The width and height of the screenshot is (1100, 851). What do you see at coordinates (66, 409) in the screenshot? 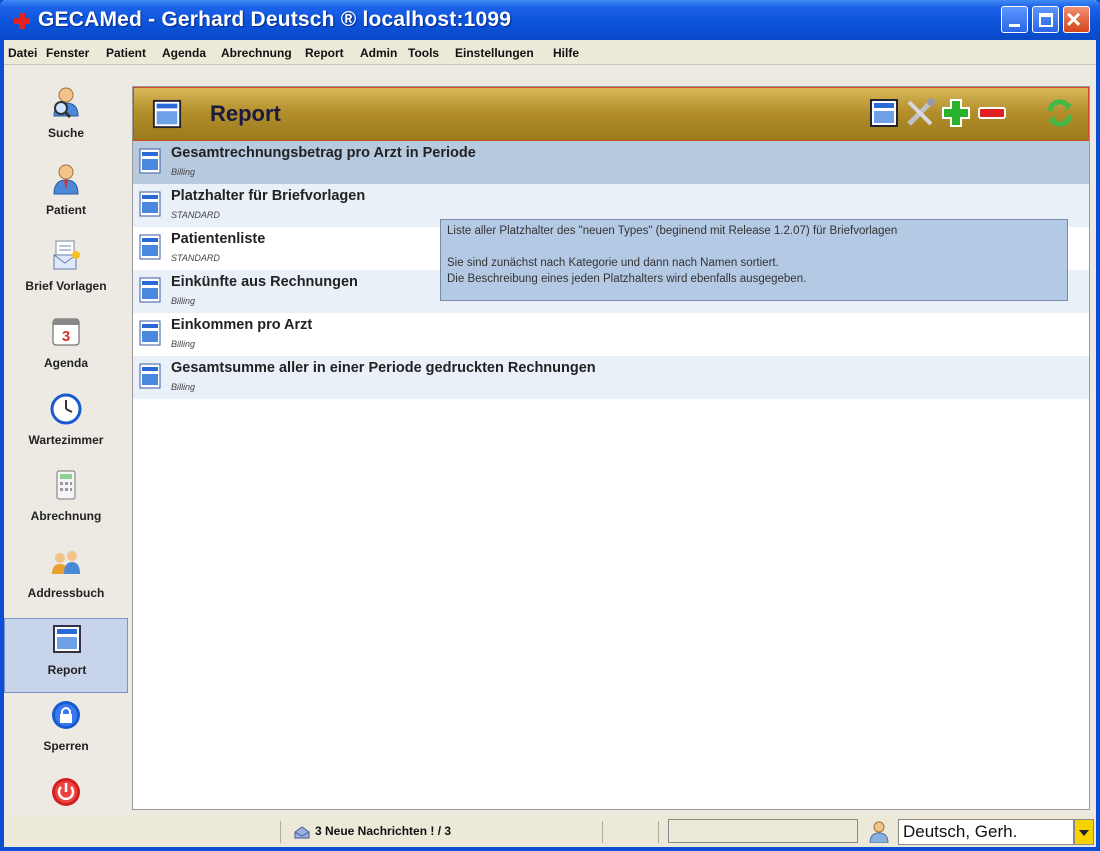
I see `clock-icon` at bounding box center [66, 409].